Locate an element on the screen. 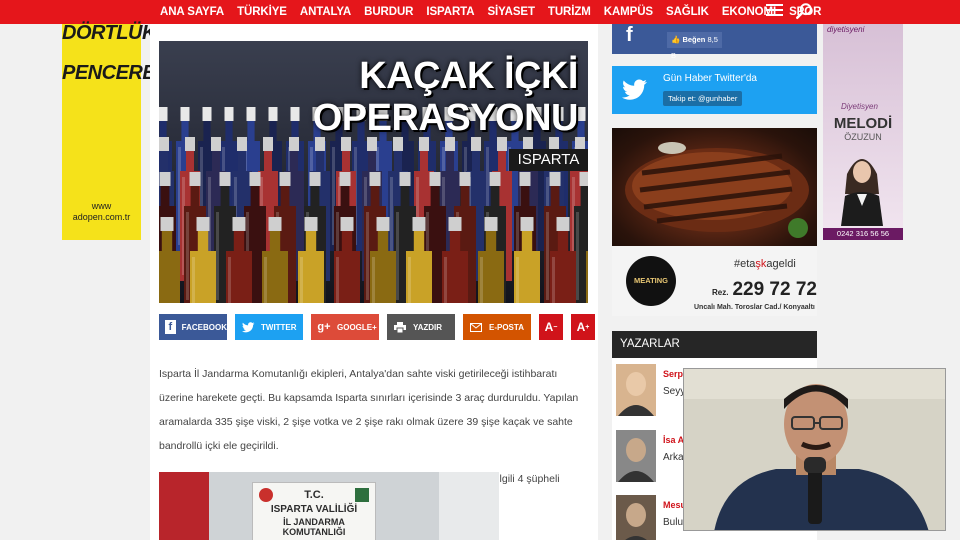 Image resolution: width=960 pixels, height=540 pixels. presenter-video is located at coordinates (814, 449).